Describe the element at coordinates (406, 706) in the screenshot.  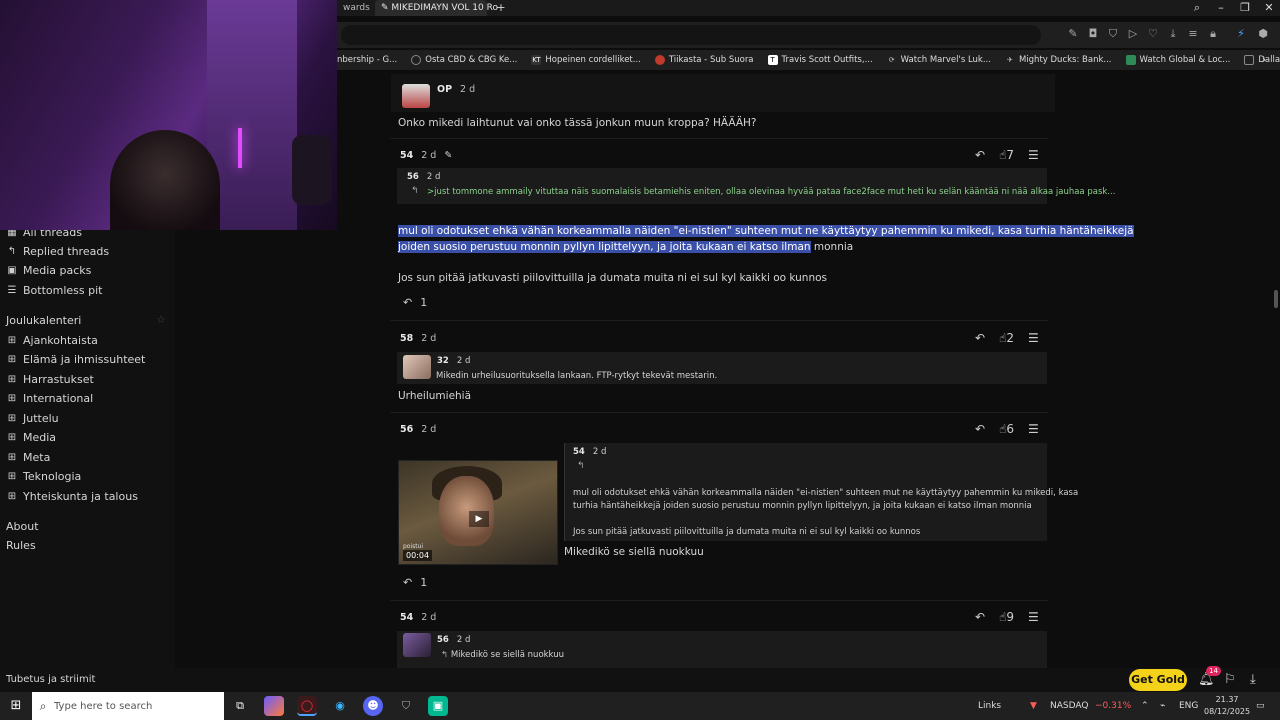
I see `shield-app-icon: ⛉` at that location.